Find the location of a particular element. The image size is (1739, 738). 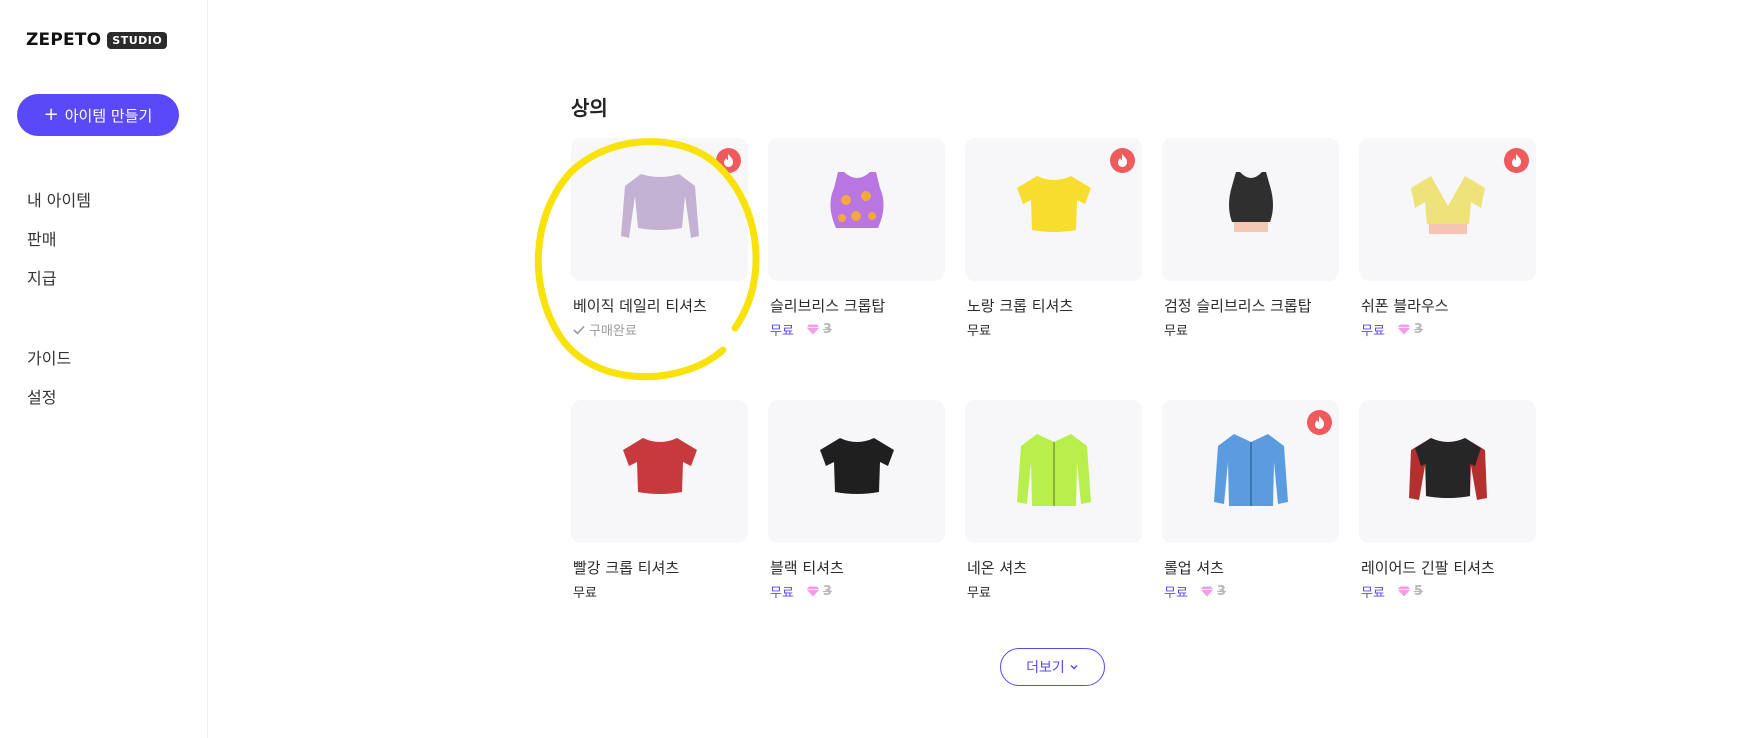

plus-icon: + is located at coordinates (51, 114).